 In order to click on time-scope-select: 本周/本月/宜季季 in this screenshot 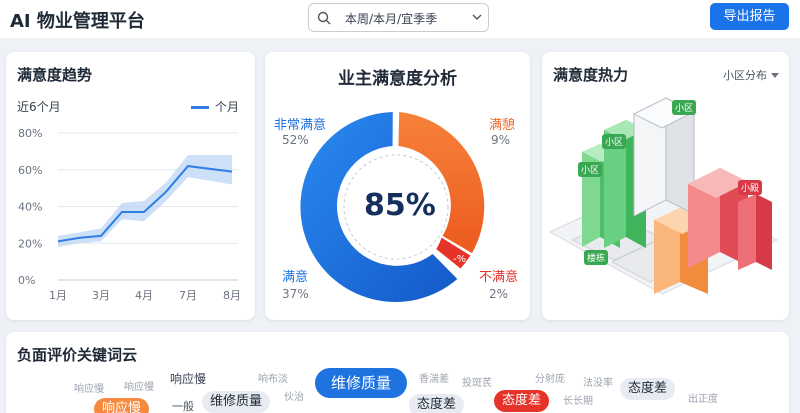, I will do `click(398, 17)`.